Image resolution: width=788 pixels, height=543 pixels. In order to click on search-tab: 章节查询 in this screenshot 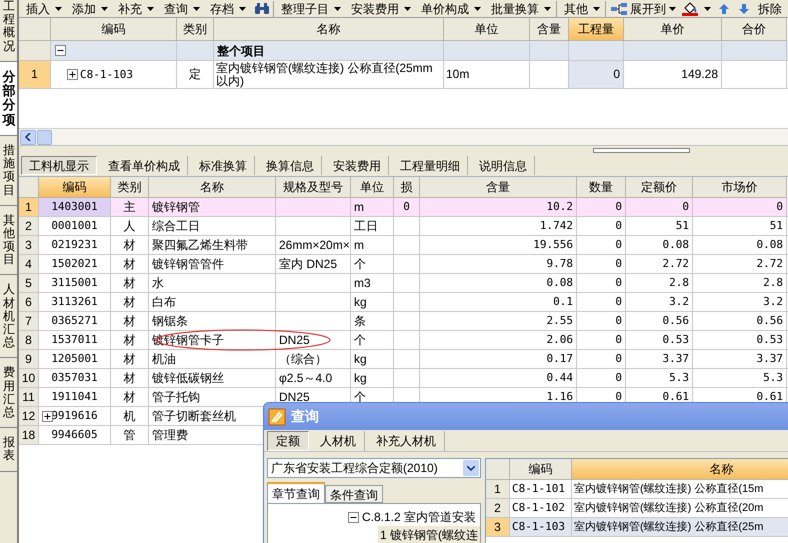, I will do `click(296, 492)`.